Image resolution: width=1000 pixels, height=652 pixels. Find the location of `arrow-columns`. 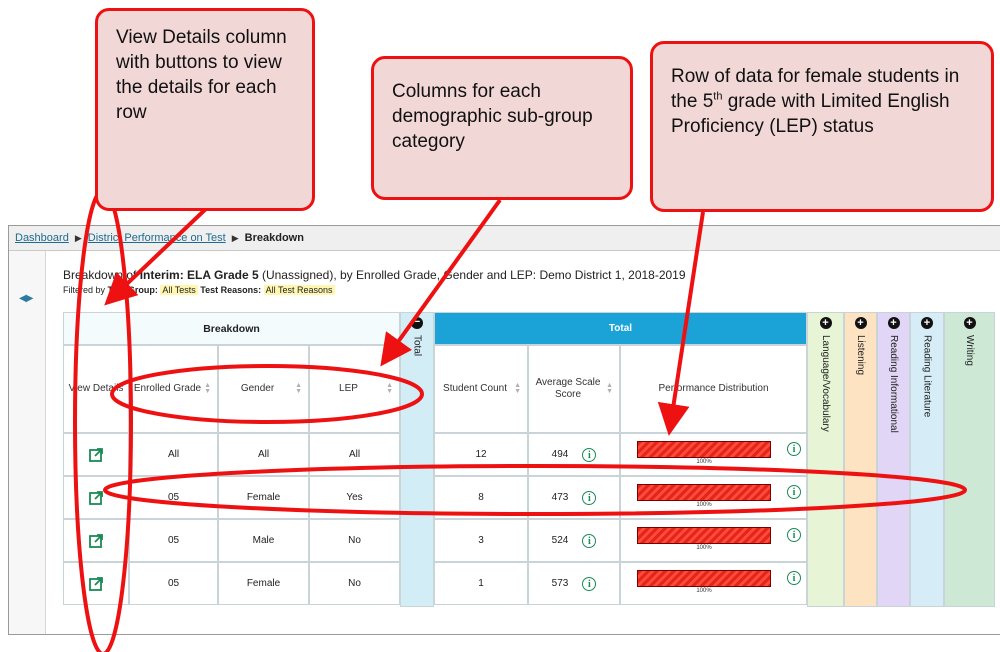

arrow-columns is located at coordinates (441, 282).